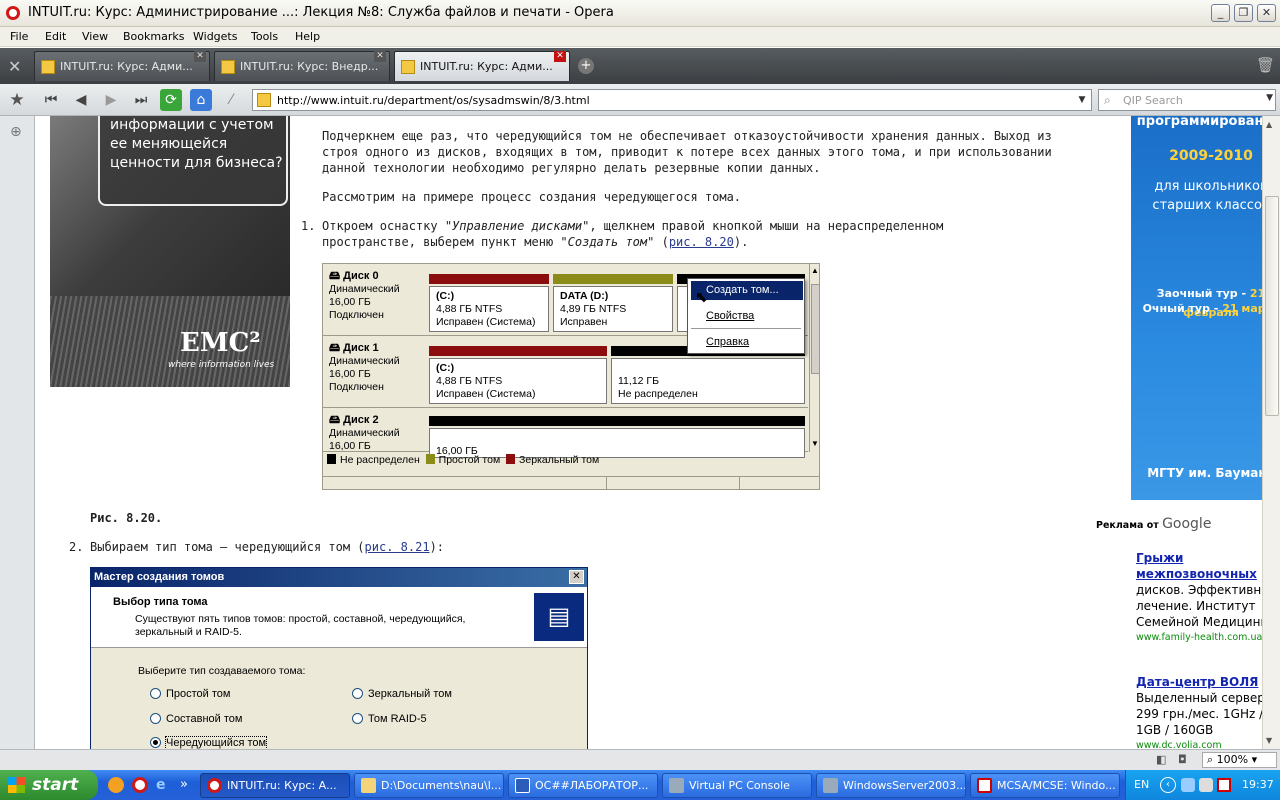 The image size is (1280, 800). Describe the element at coordinates (122, 66) in the screenshot. I see `tab-1: INTUIT.ru: Курс: Адми... ✕` at that location.